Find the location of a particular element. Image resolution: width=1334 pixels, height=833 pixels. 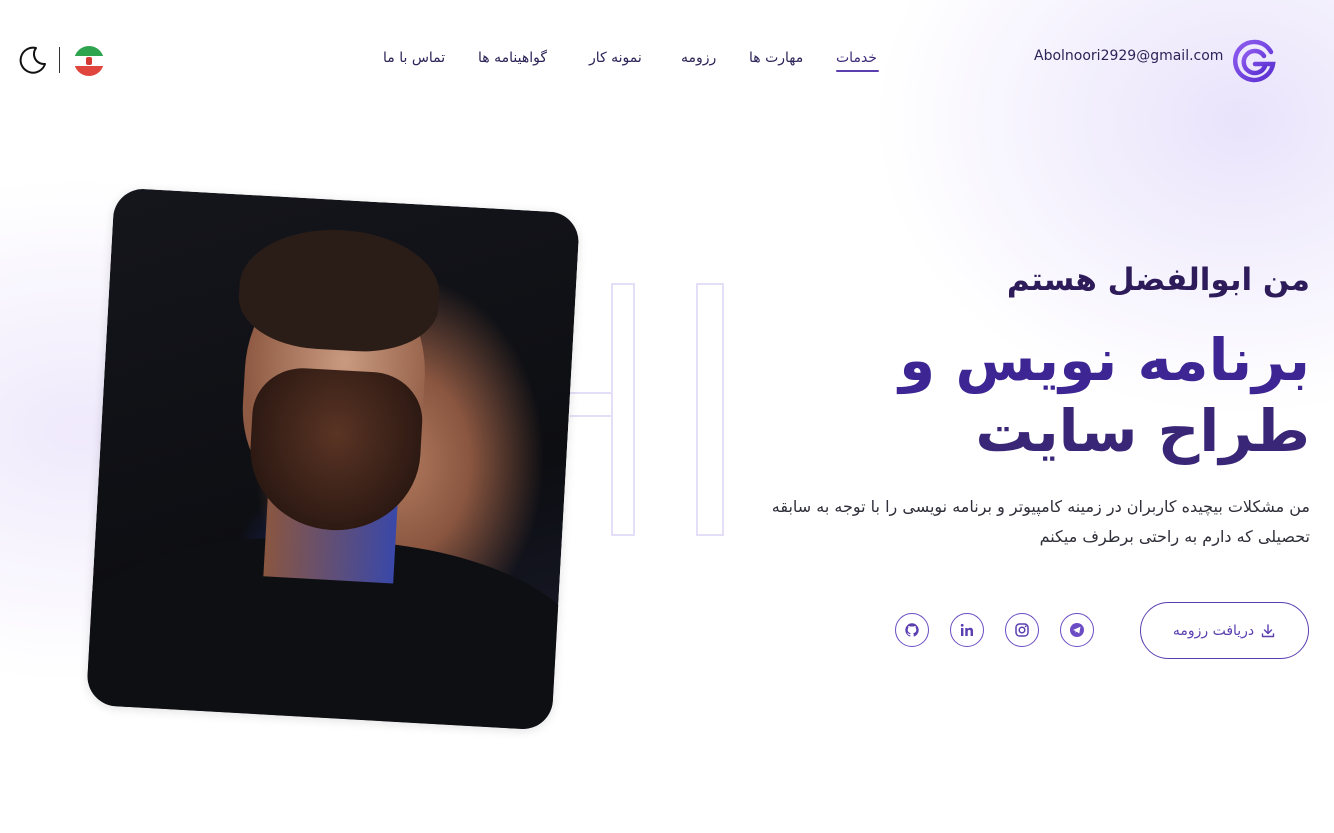

download-cv-label: دریافت رزومه is located at coordinates (1213, 630).